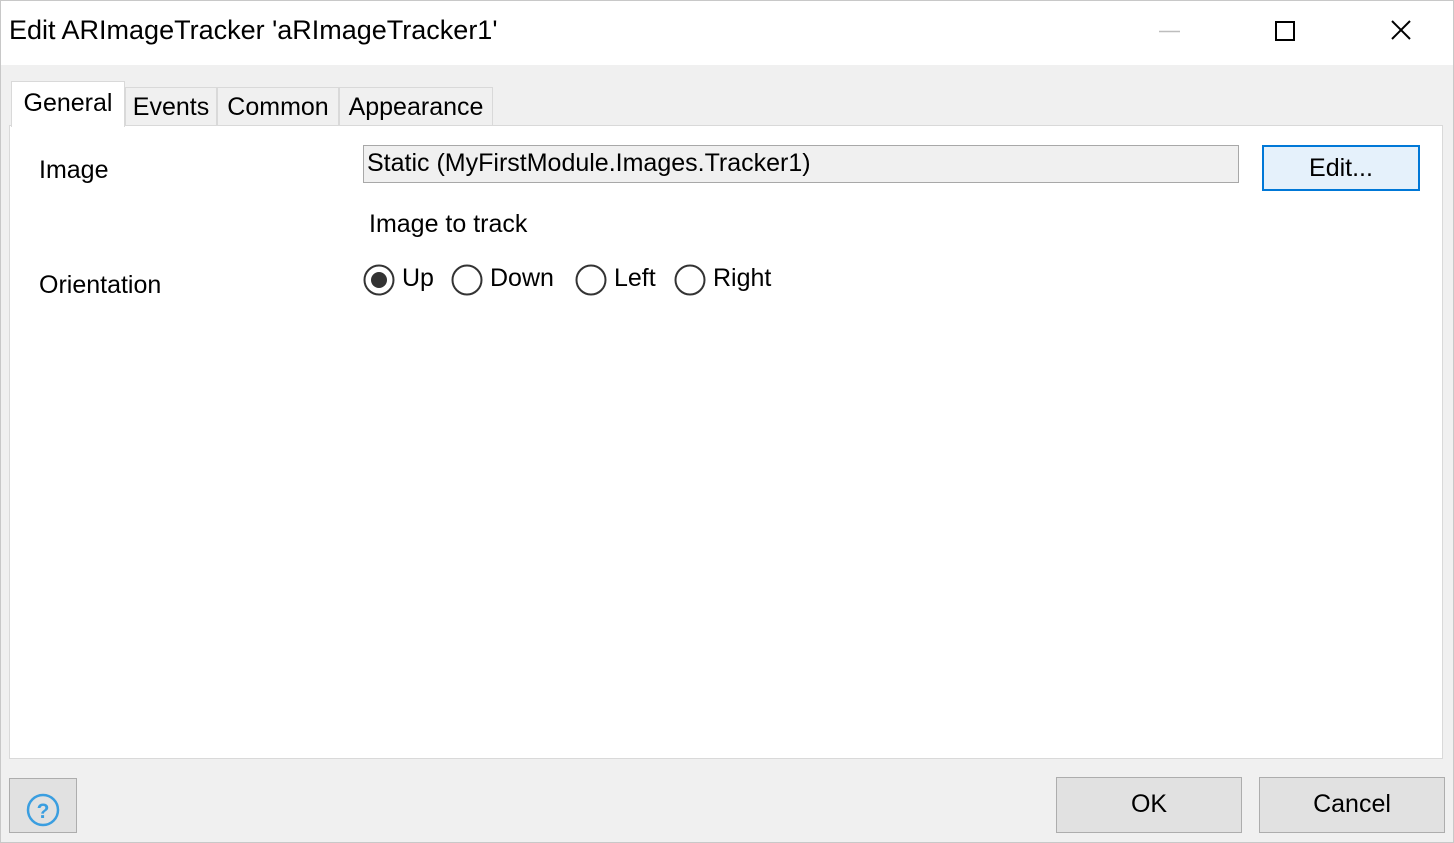 Image resolution: width=1454 pixels, height=843 pixels. I want to click on tab-appearance: Appearance, so click(416, 106).